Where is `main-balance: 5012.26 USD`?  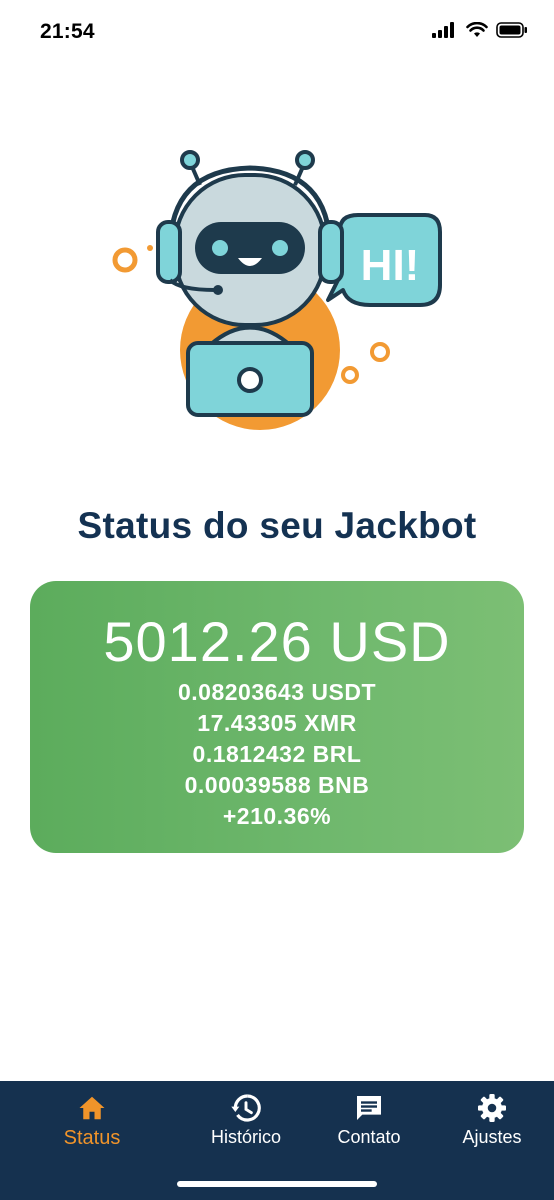
main-balance: 5012.26 USD is located at coordinates (277, 641).